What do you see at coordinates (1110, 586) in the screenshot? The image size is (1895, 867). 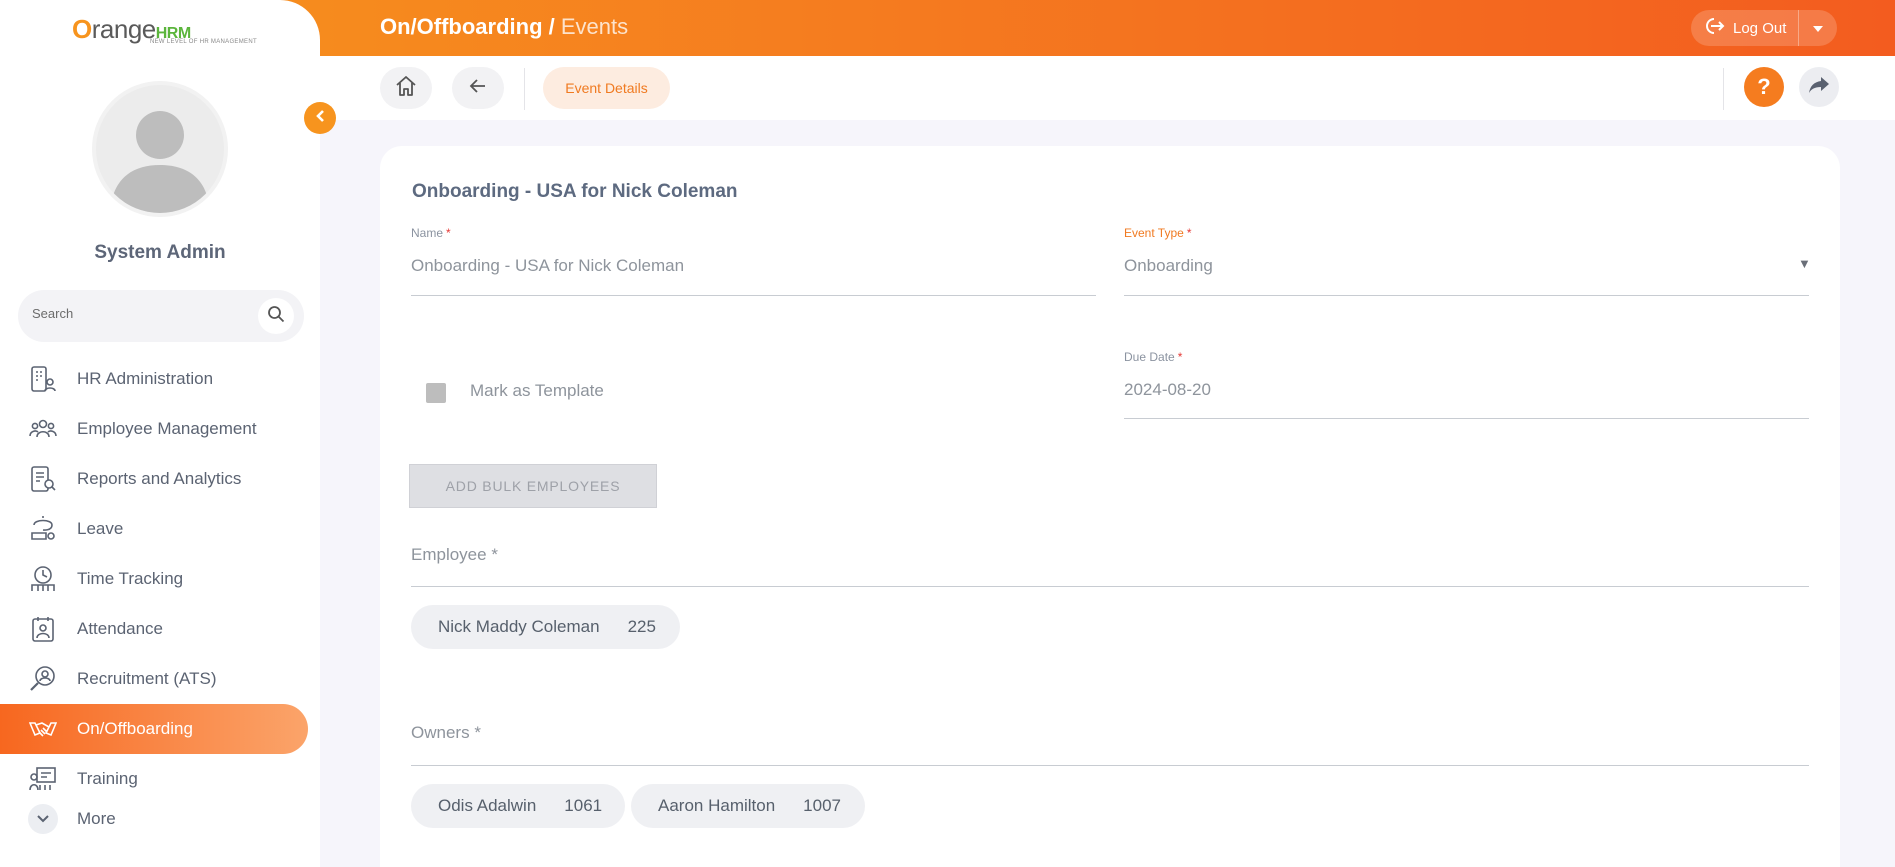 I see `employee-field-underline` at bounding box center [1110, 586].